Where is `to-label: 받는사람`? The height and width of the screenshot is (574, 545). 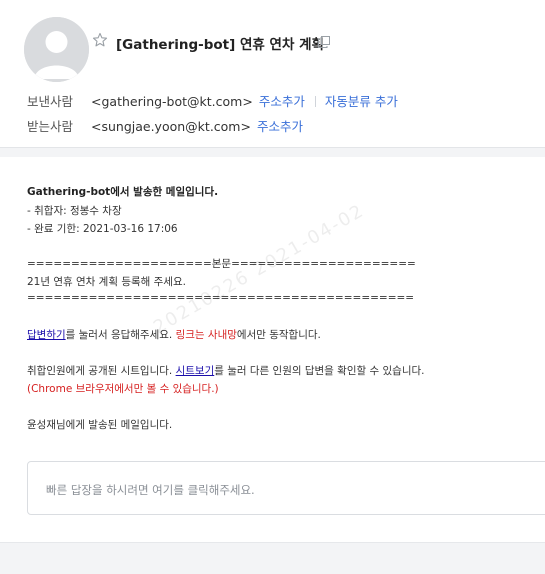 to-label: 받는사람 is located at coordinates (50, 126).